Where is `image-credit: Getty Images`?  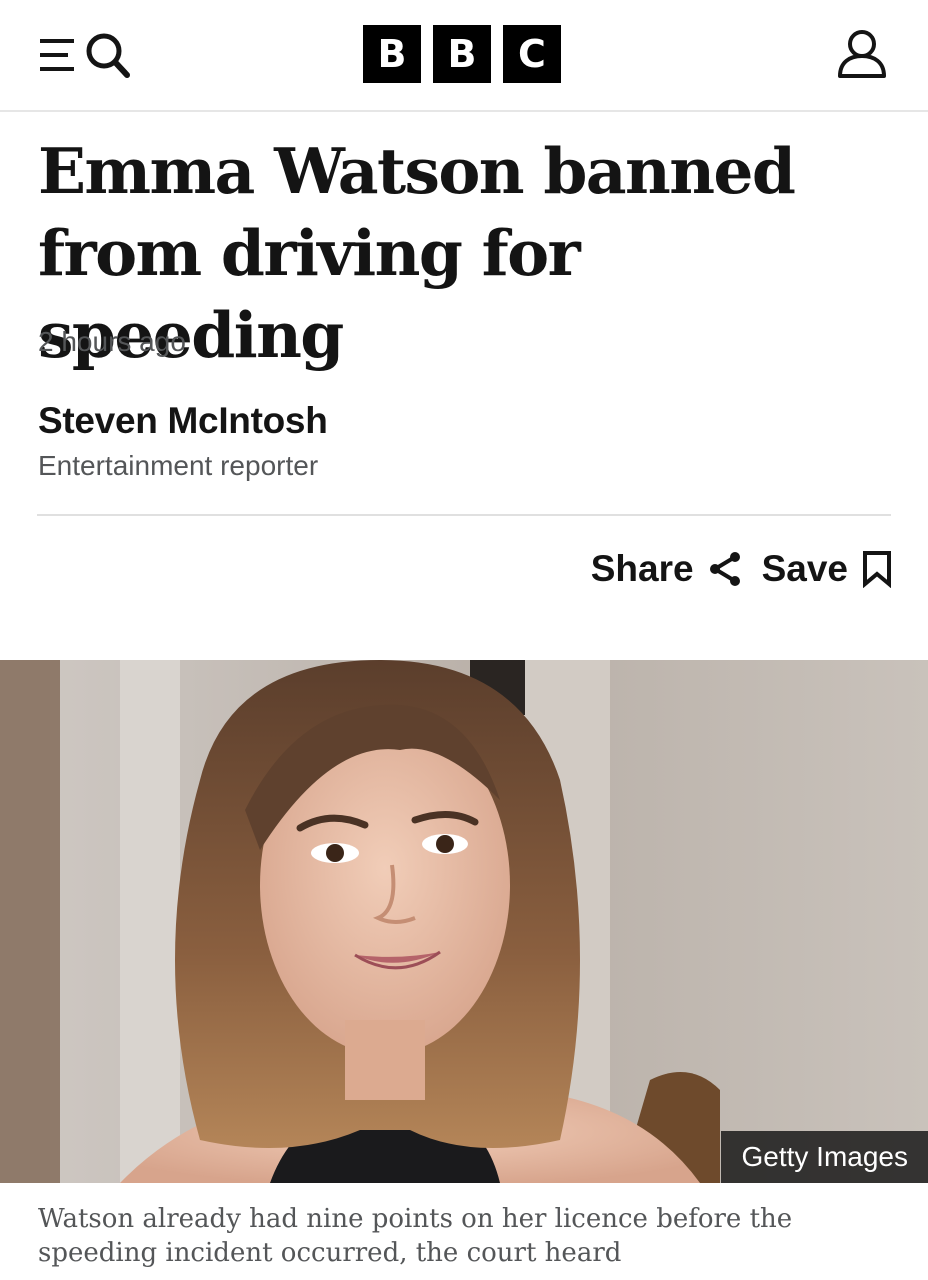
image-credit: Getty Images is located at coordinates (824, 1157).